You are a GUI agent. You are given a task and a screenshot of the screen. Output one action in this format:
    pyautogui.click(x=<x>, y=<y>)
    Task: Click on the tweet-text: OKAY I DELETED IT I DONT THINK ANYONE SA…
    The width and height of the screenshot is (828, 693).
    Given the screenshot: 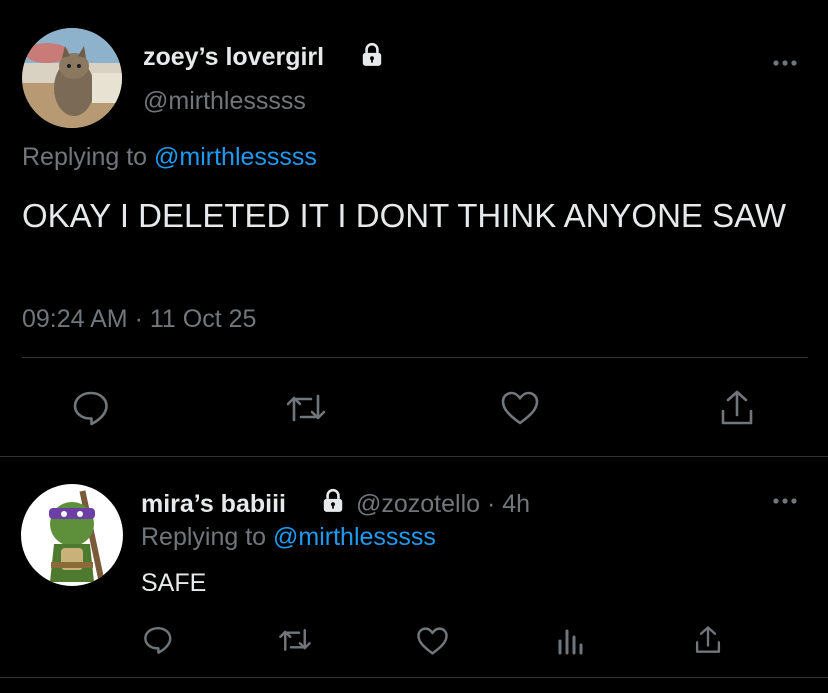 What is the action you would take?
    pyautogui.click(x=404, y=215)
    